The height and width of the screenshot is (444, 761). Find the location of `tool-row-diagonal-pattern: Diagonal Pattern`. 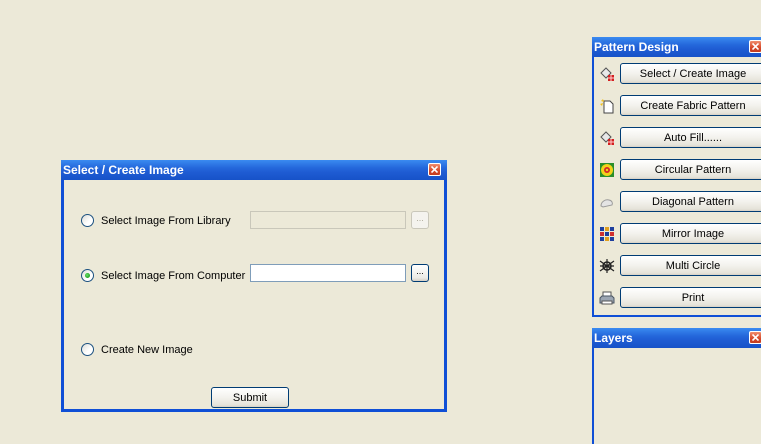

tool-row-diagonal-pattern: Diagonal Pattern is located at coordinates (679, 201).